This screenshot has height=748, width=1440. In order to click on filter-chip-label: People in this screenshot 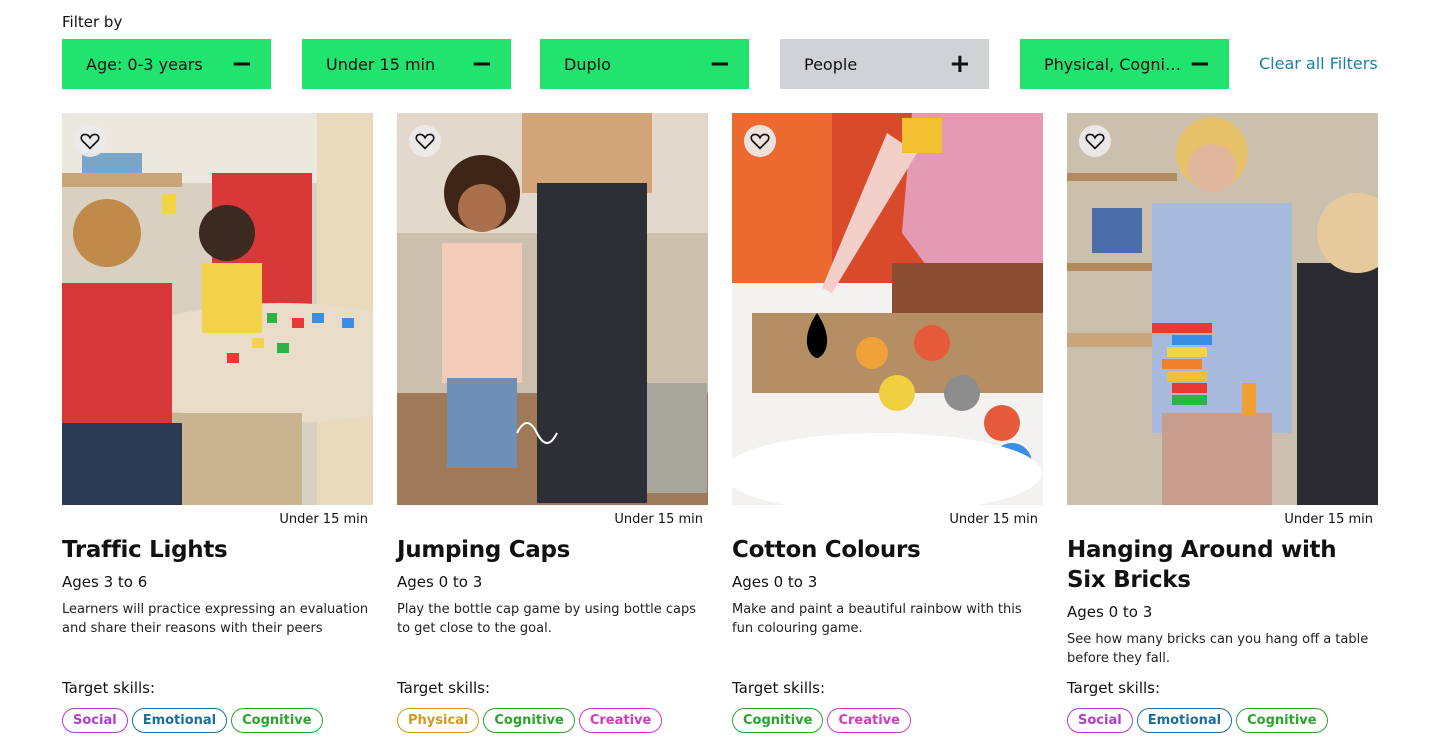, I will do `click(831, 64)`.